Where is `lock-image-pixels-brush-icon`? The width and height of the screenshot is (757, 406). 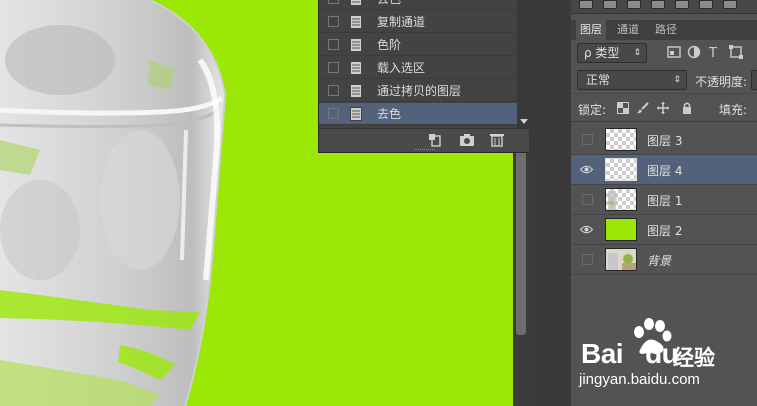 lock-image-pixels-brush-icon is located at coordinates (643, 108).